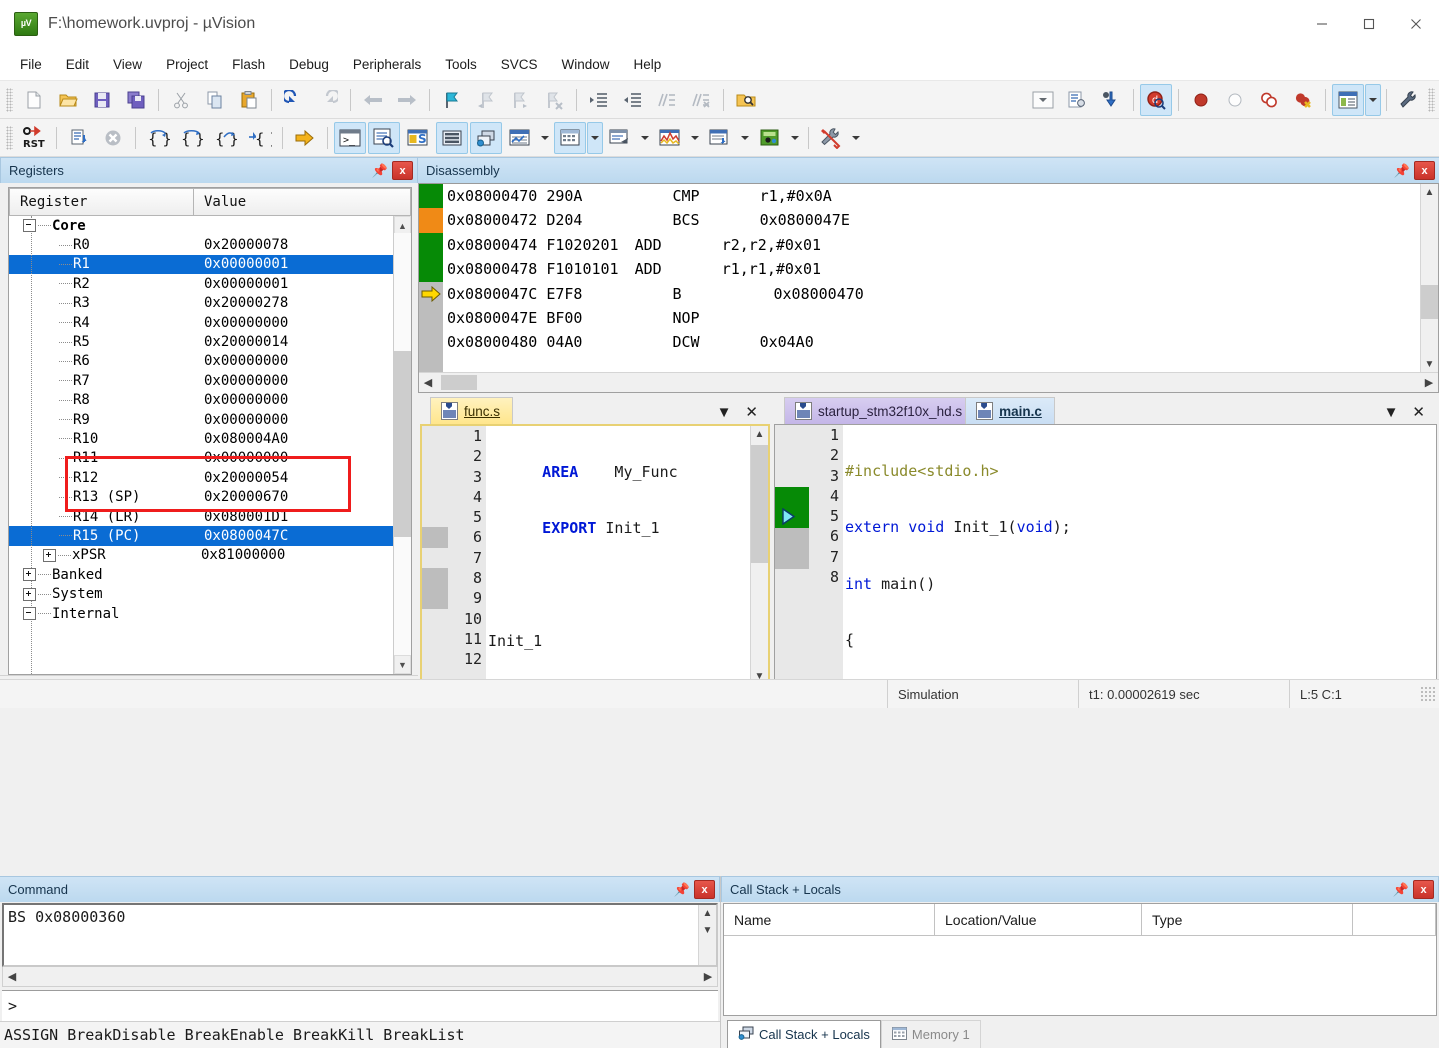  What do you see at coordinates (350, 137) in the screenshot?
I see `command-window-icon: >_` at bounding box center [350, 137].